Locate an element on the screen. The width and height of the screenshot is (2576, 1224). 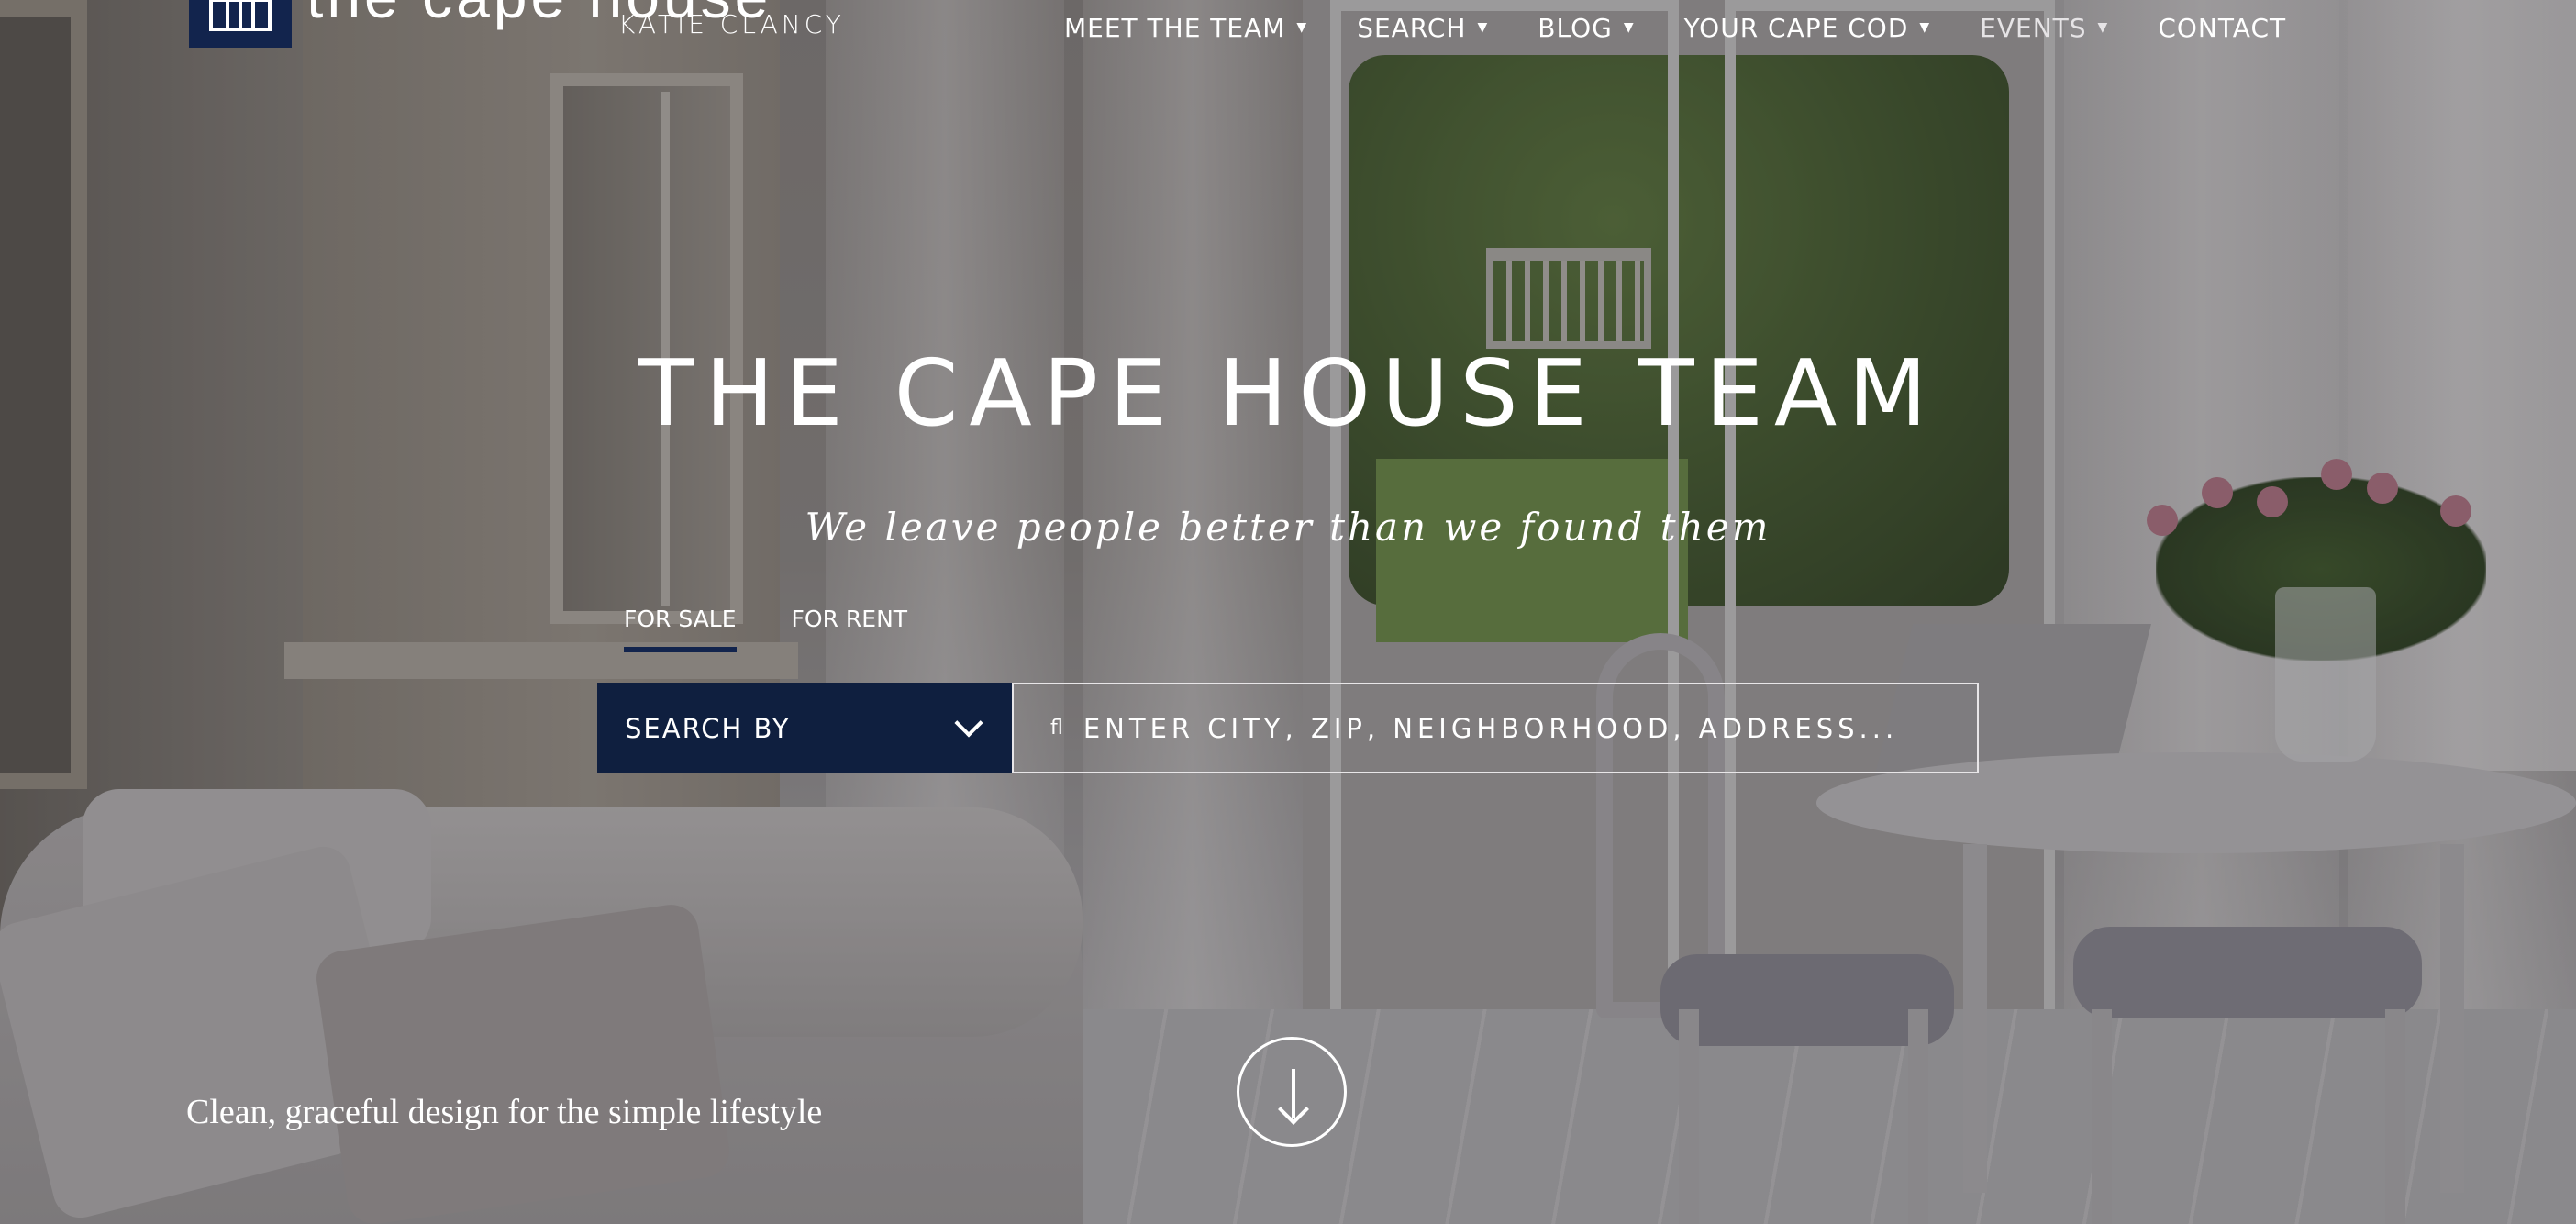
tab-for-sale: FOR SALE is located at coordinates (680, 629).